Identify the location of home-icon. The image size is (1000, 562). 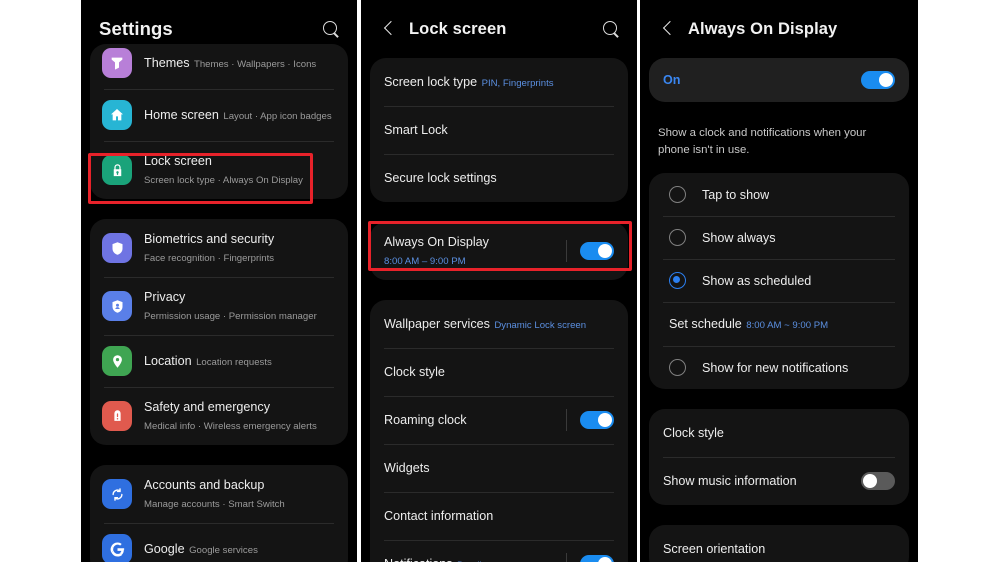
(117, 115).